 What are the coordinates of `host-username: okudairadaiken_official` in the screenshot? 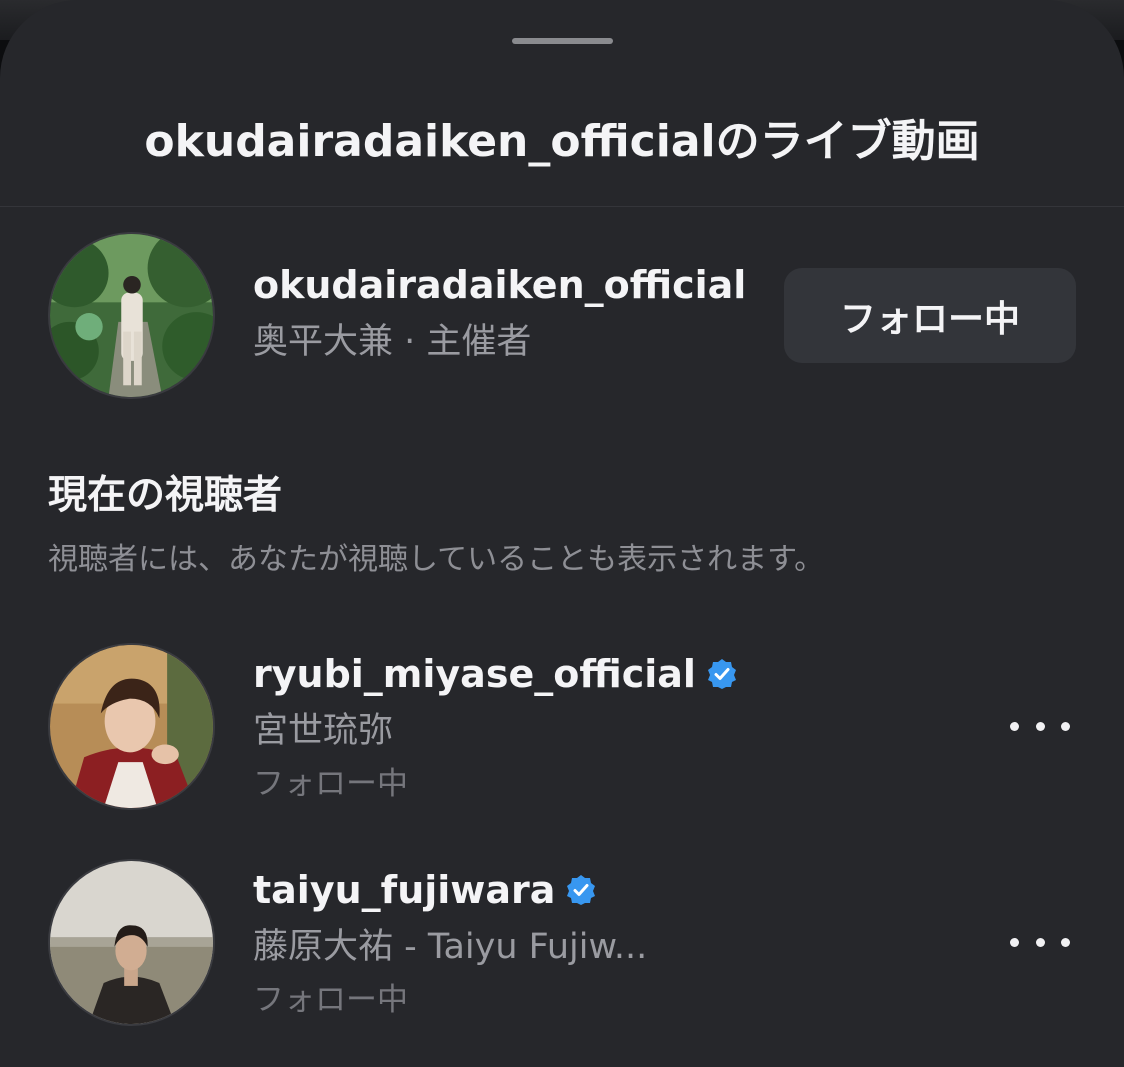 It's located at (499, 285).